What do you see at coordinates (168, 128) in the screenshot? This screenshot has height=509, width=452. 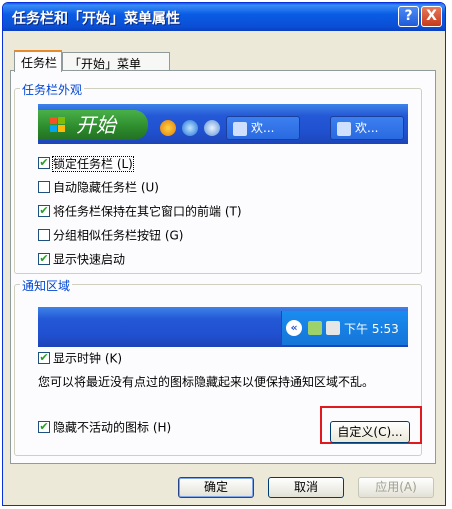 I see `media-player-icon` at bounding box center [168, 128].